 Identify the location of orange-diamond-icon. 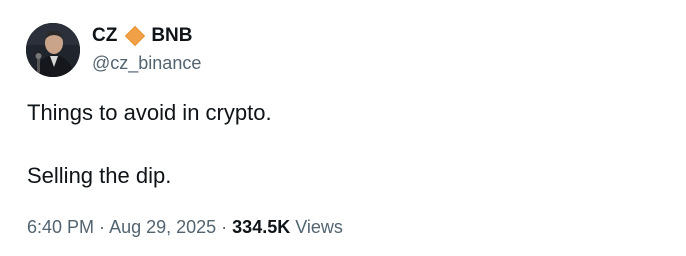
(135, 36).